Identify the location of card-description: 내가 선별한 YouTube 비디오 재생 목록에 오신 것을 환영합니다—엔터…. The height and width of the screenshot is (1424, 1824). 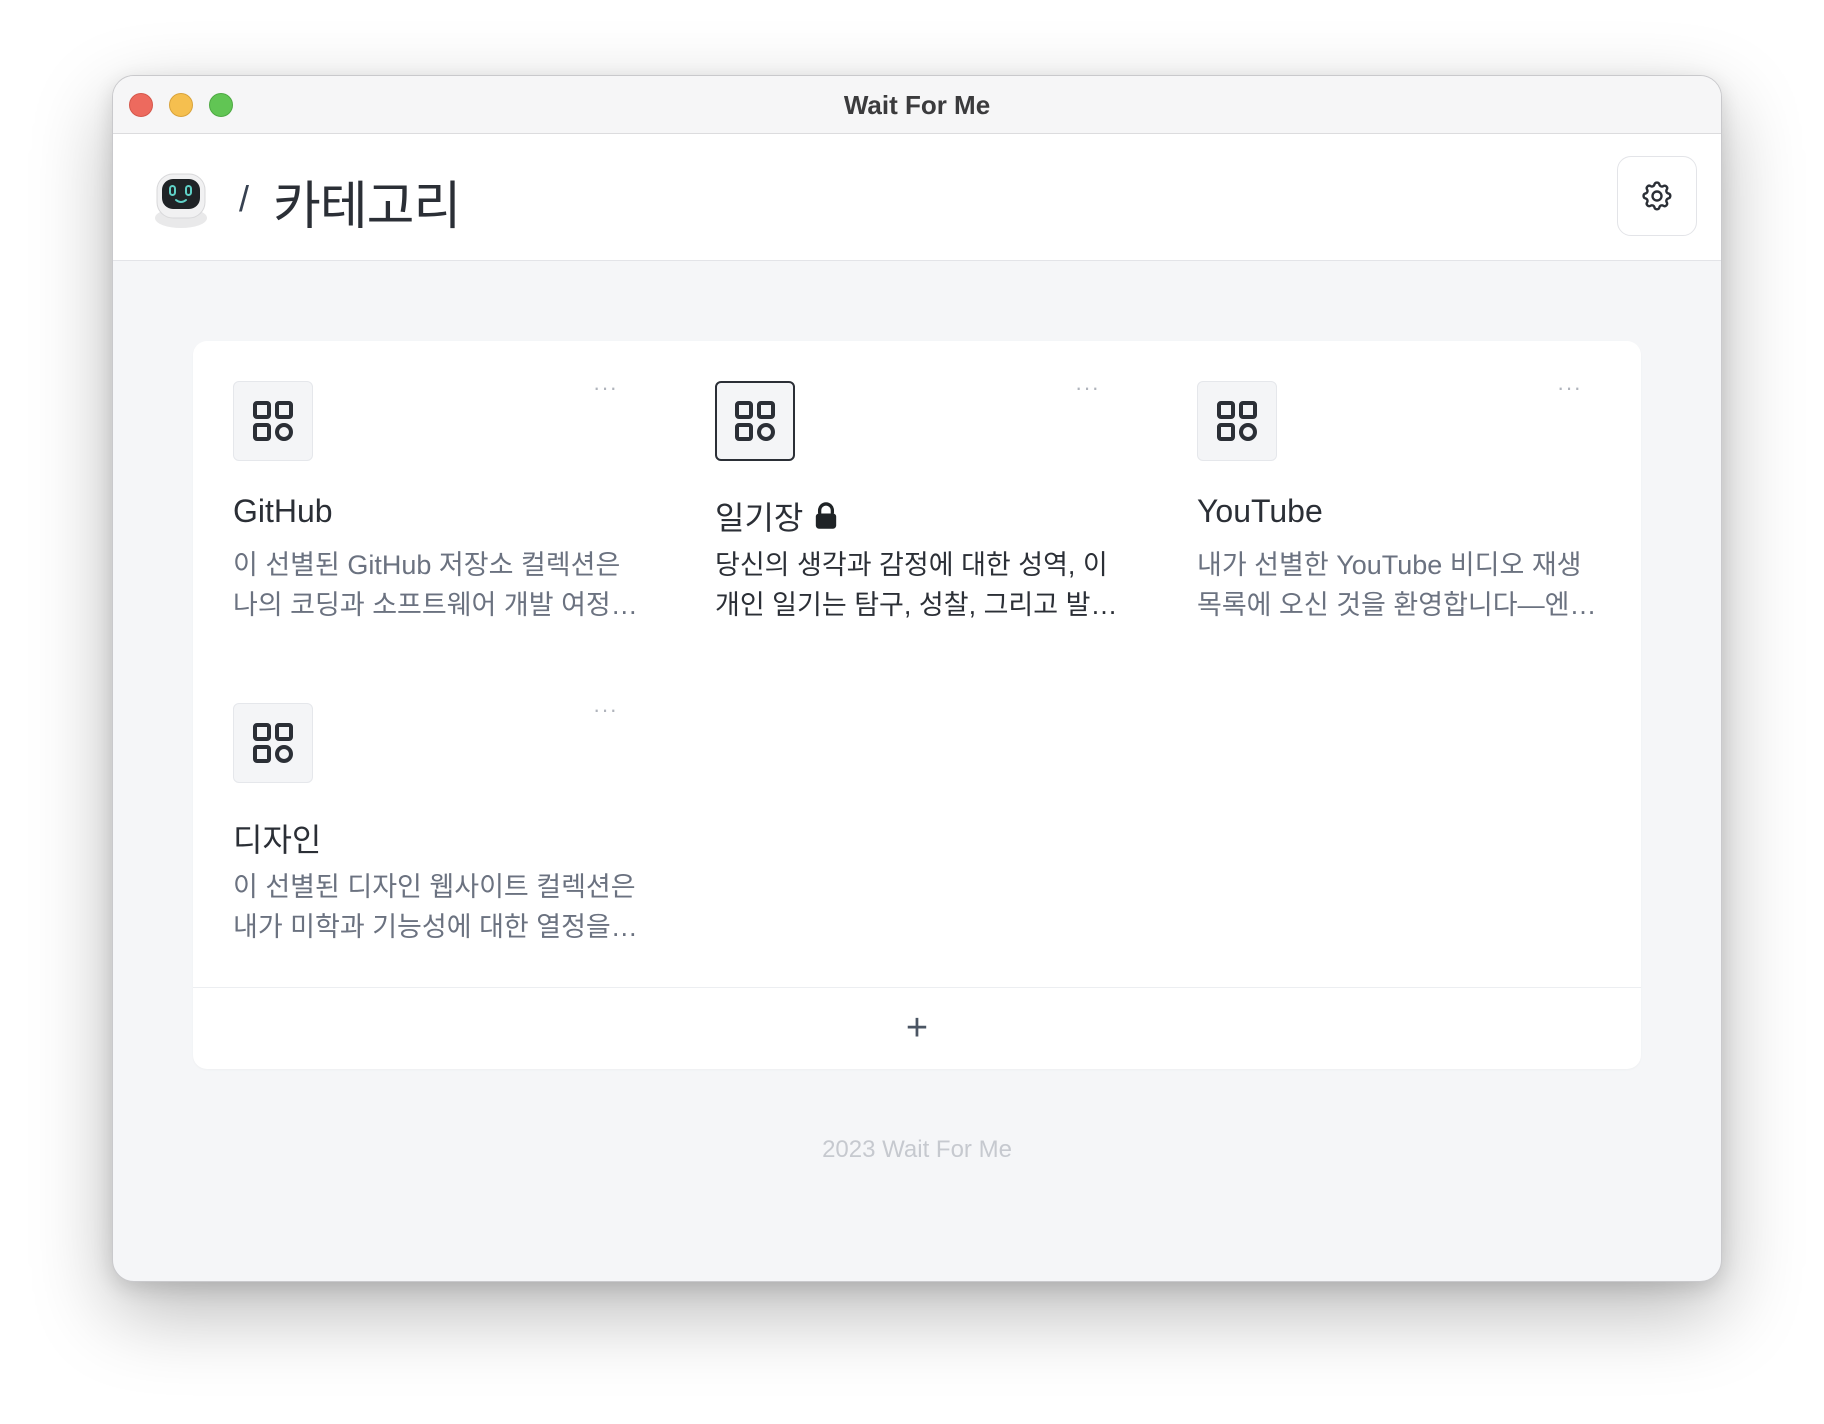
(1396, 585).